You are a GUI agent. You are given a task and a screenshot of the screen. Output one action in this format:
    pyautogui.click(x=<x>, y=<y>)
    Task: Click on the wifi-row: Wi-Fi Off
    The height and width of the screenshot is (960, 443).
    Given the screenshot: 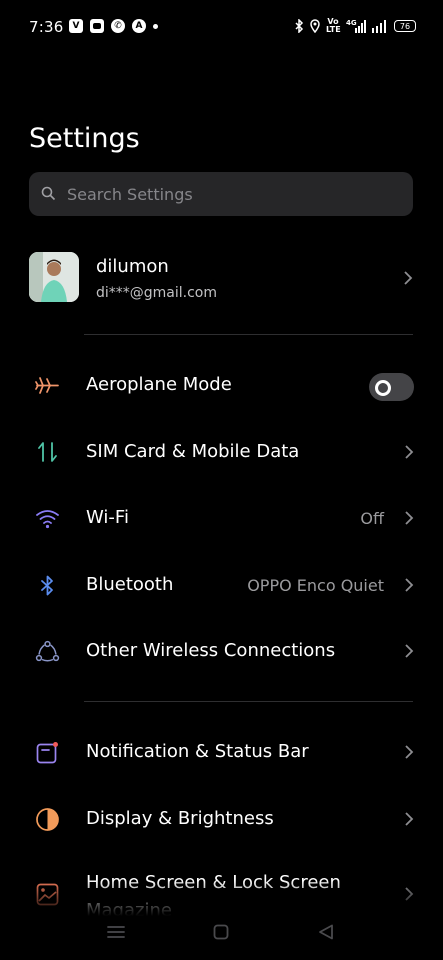 What is the action you would take?
    pyautogui.click(x=221, y=518)
    